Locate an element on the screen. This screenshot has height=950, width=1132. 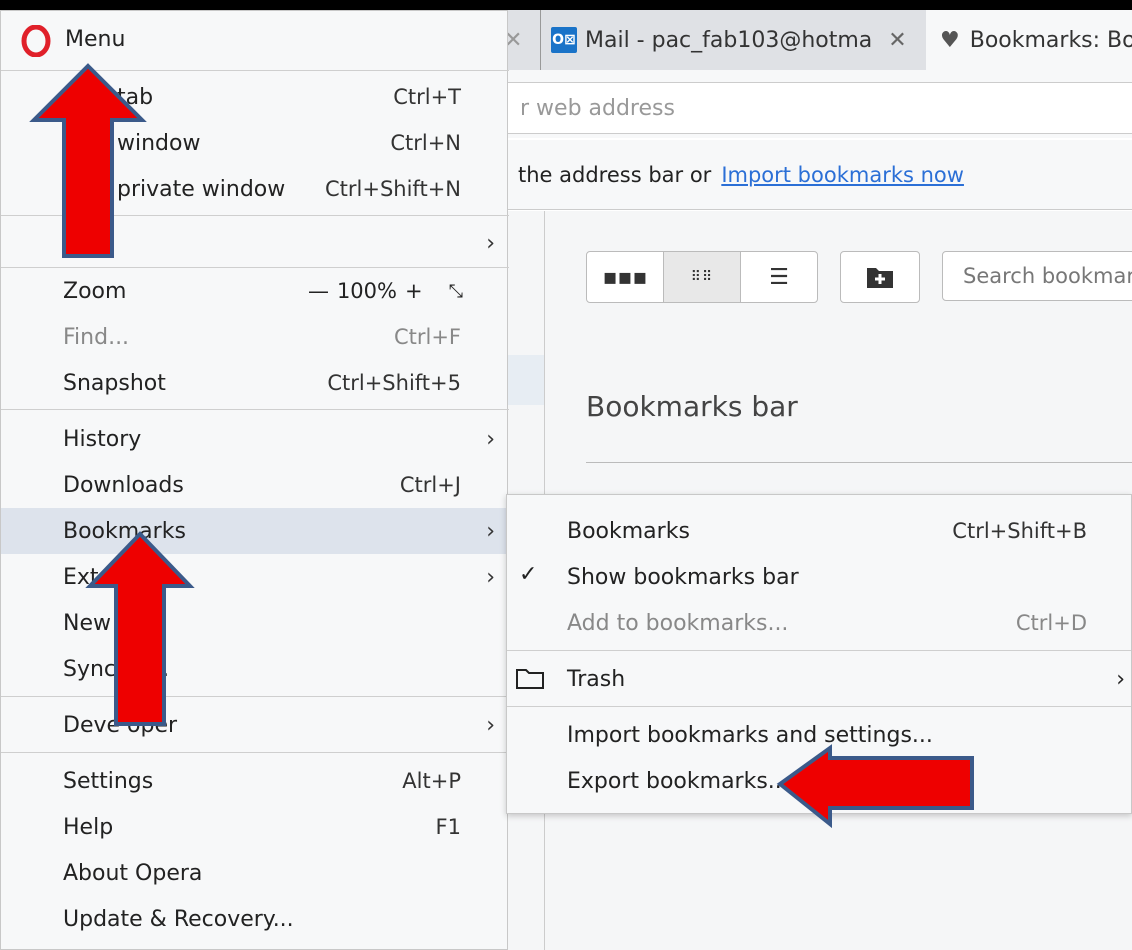
menu-item-label: Downloads is located at coordinates (123, 485).